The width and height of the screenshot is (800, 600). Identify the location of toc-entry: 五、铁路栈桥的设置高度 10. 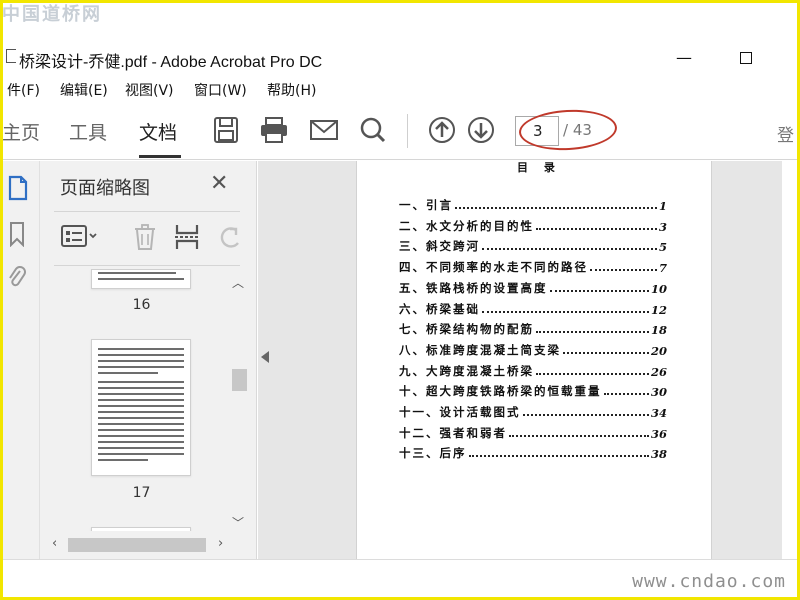
(533, 288).